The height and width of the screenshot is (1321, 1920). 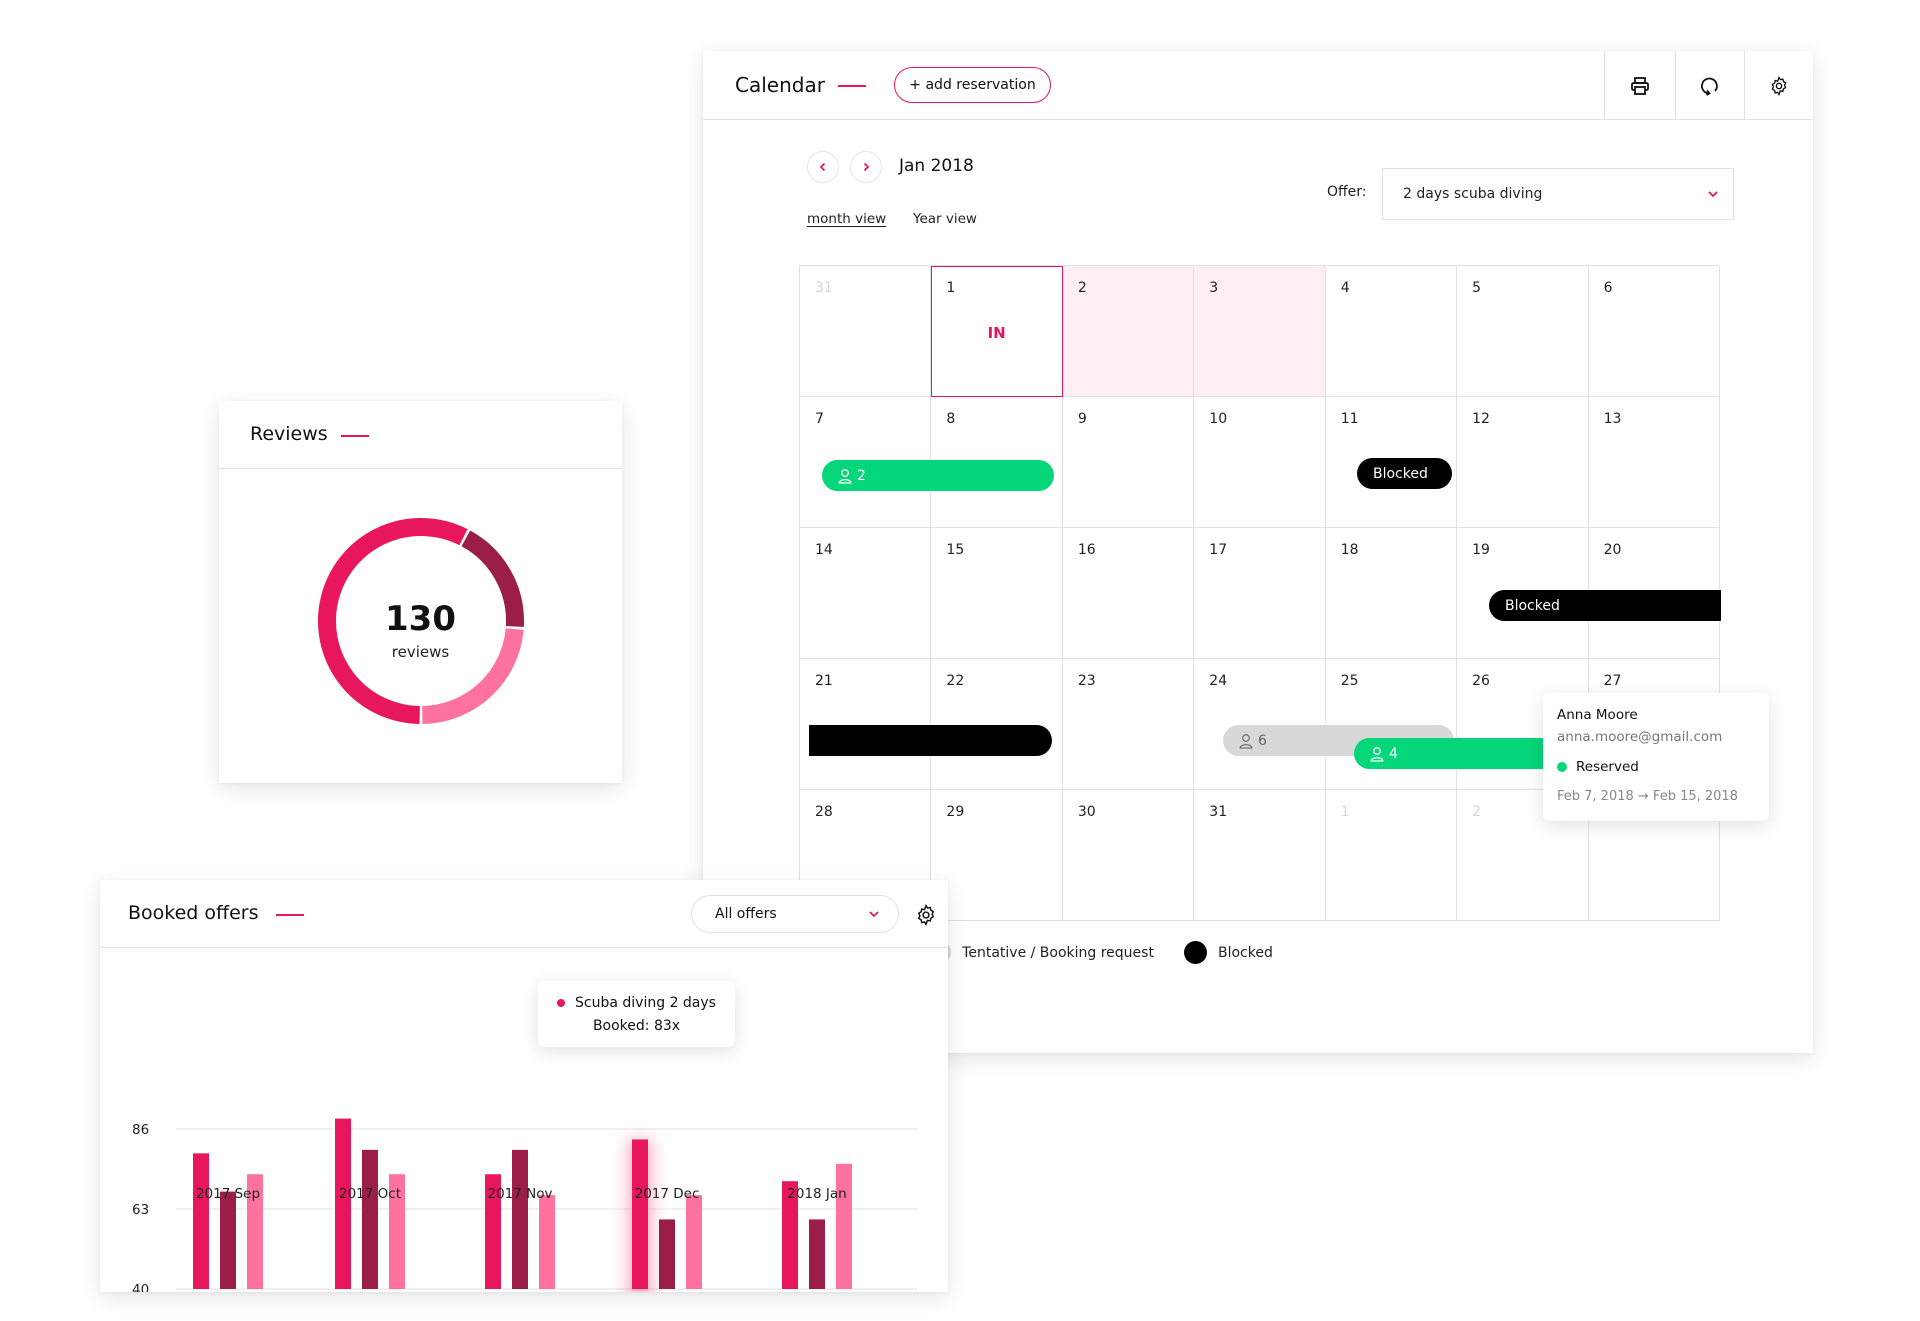 What do you see at coordinates (1523, 331) in the screenshot?
I see `calendar-day-cell: 5` at bounding box center [1523, 331].